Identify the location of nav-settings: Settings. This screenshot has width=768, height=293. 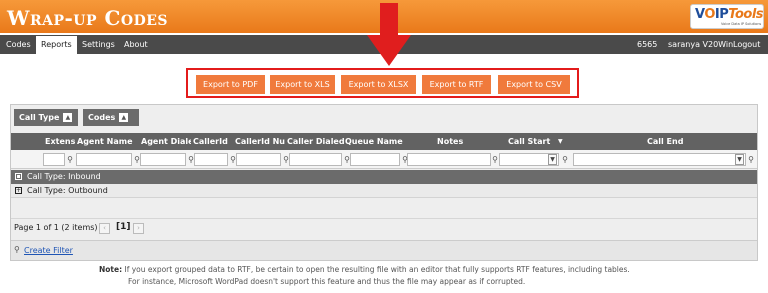
(98, 44).